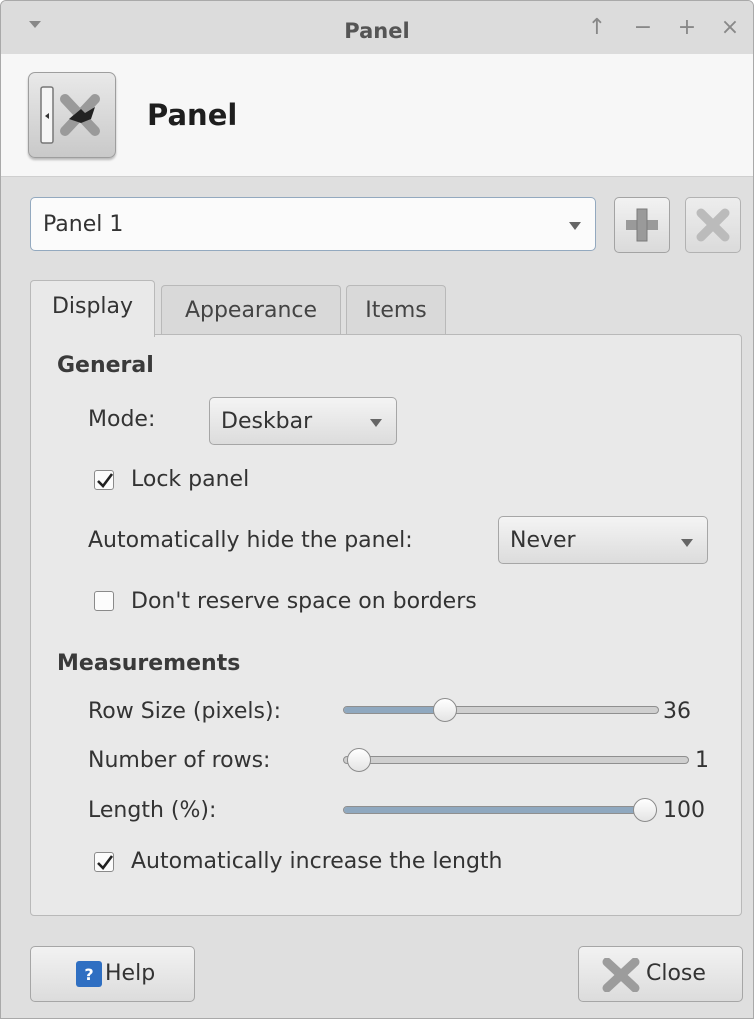 The image size is (756, 1019). I want to click on length-label: Length (%):, so click(152, 810).